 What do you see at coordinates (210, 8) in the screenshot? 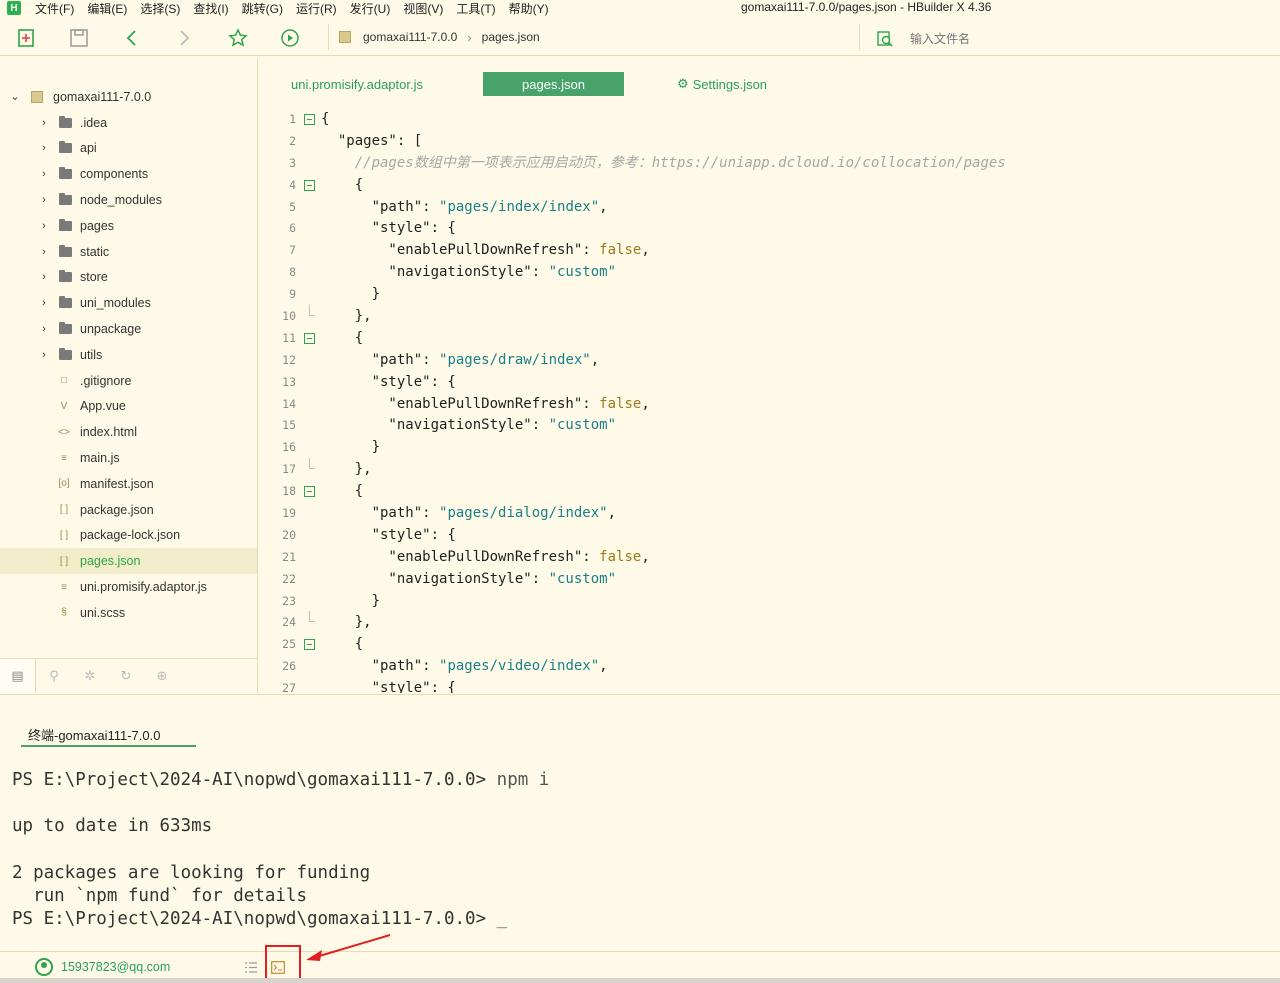
I see `menu-item-3: 查找(I)` at bounding box center [210, 8].